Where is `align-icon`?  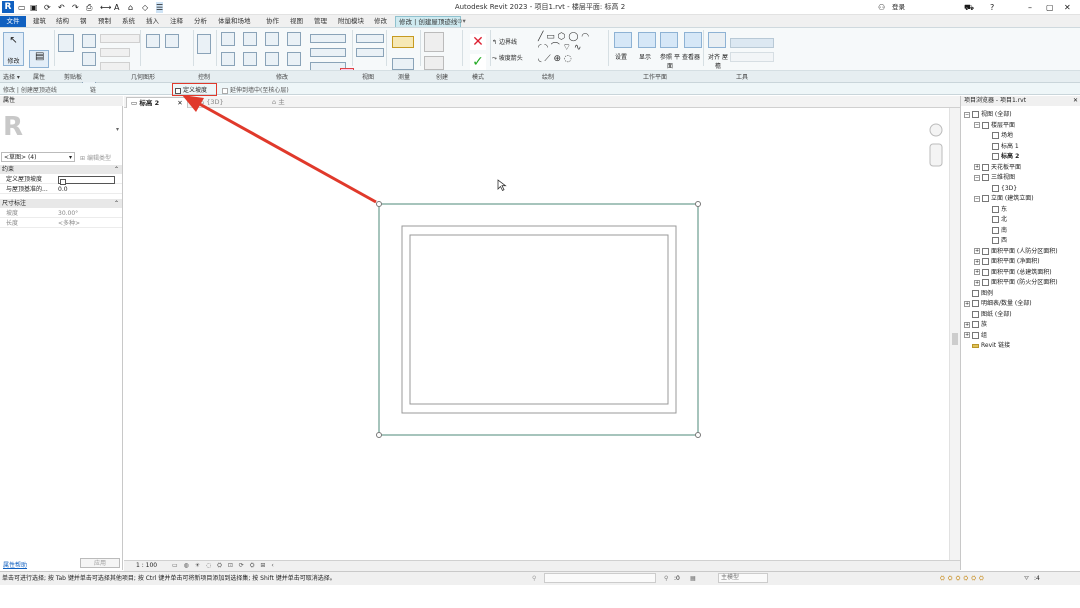 align-icon is located at coordinates (228, 39).